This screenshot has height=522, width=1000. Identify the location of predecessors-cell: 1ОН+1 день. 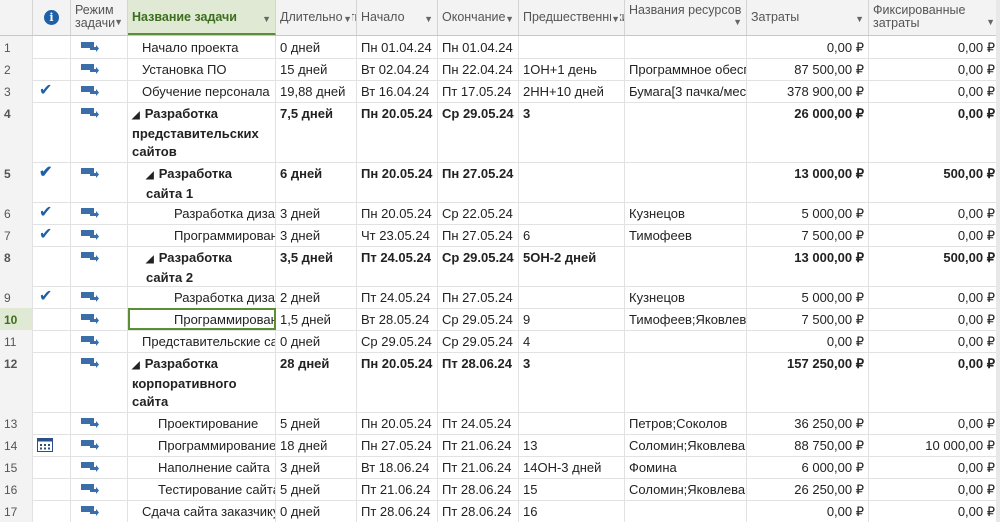
(572, 69).